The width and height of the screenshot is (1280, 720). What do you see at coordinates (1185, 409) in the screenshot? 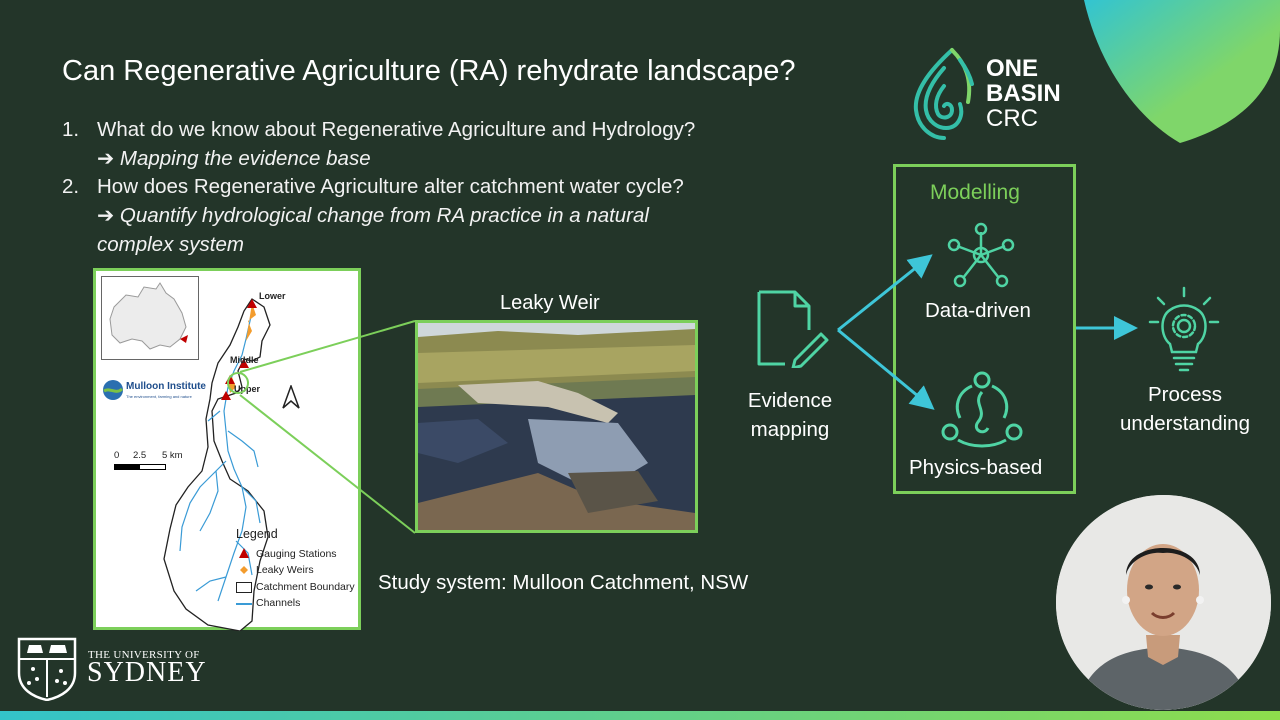
I see `process-understanding-label: Process understanding` at bounding box center [1185, 409].